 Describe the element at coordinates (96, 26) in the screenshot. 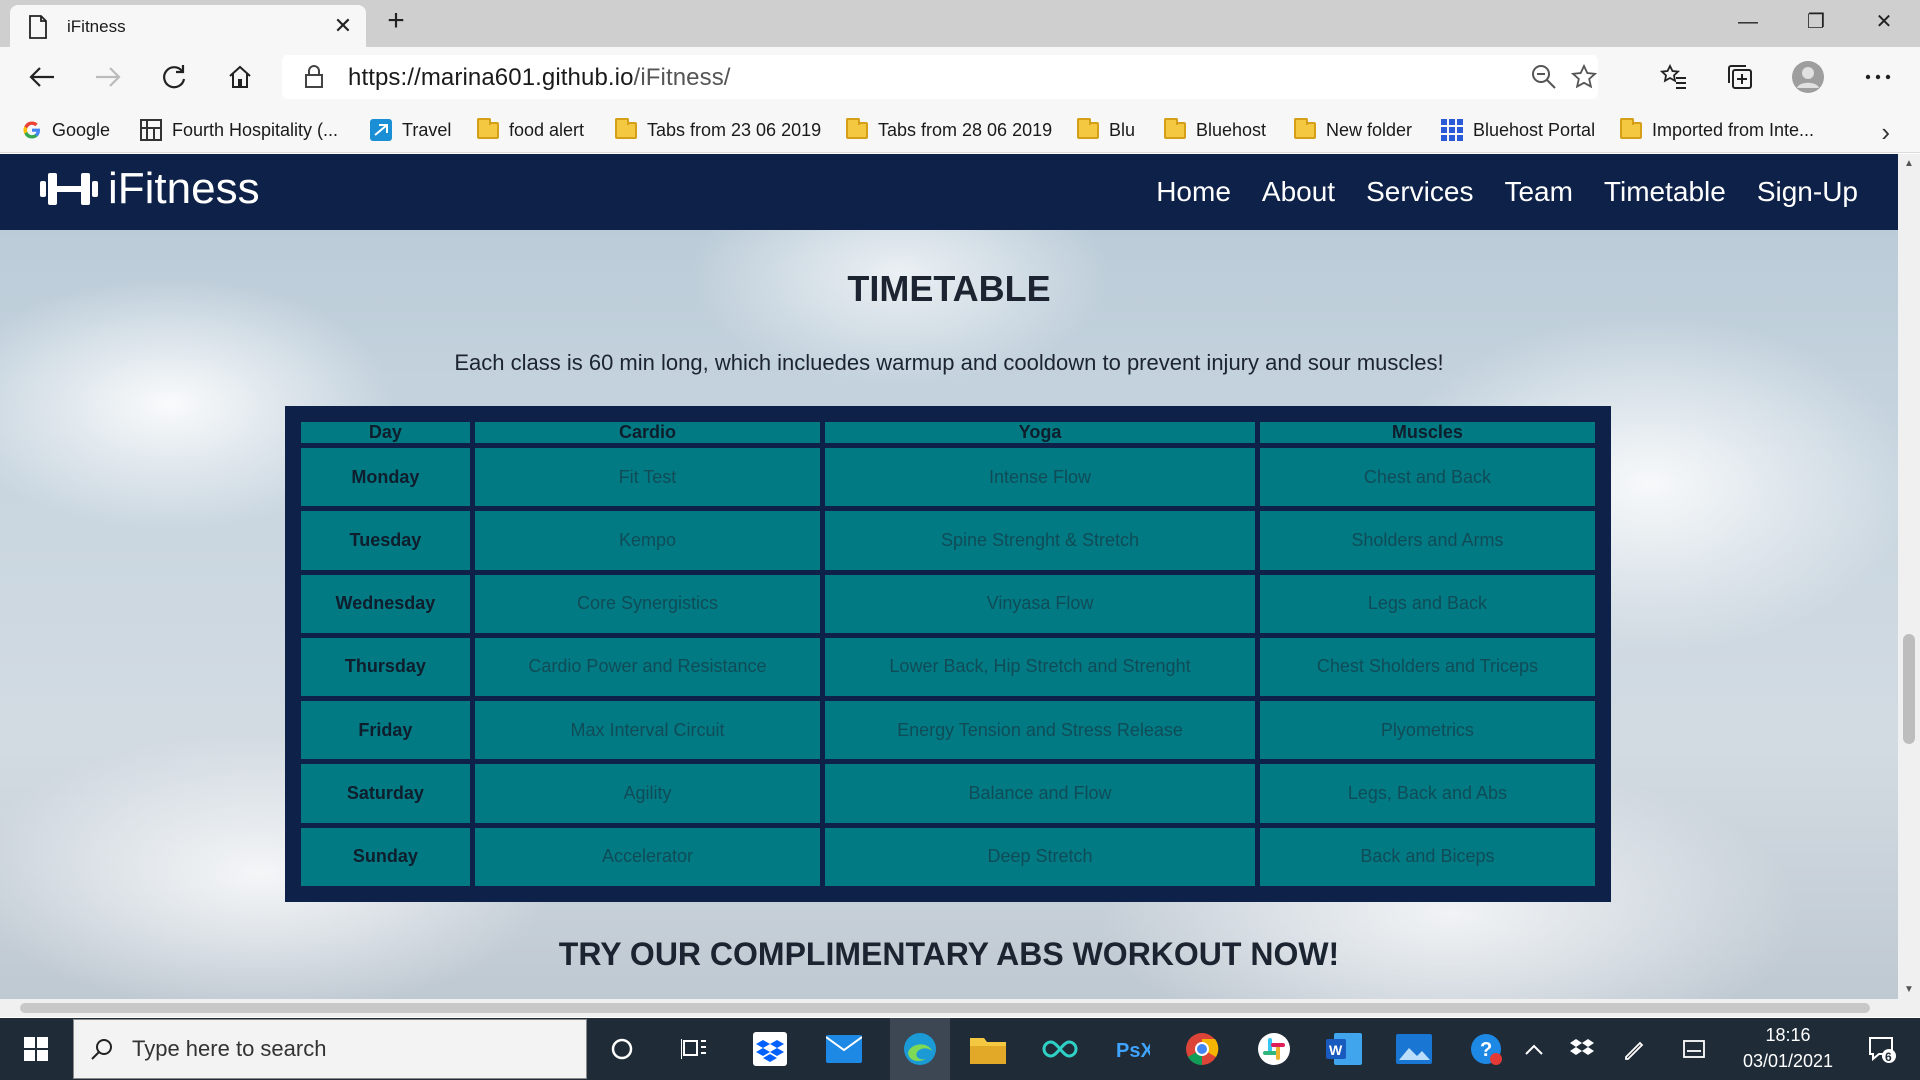

I see `tab-title: iFitness` at that location.